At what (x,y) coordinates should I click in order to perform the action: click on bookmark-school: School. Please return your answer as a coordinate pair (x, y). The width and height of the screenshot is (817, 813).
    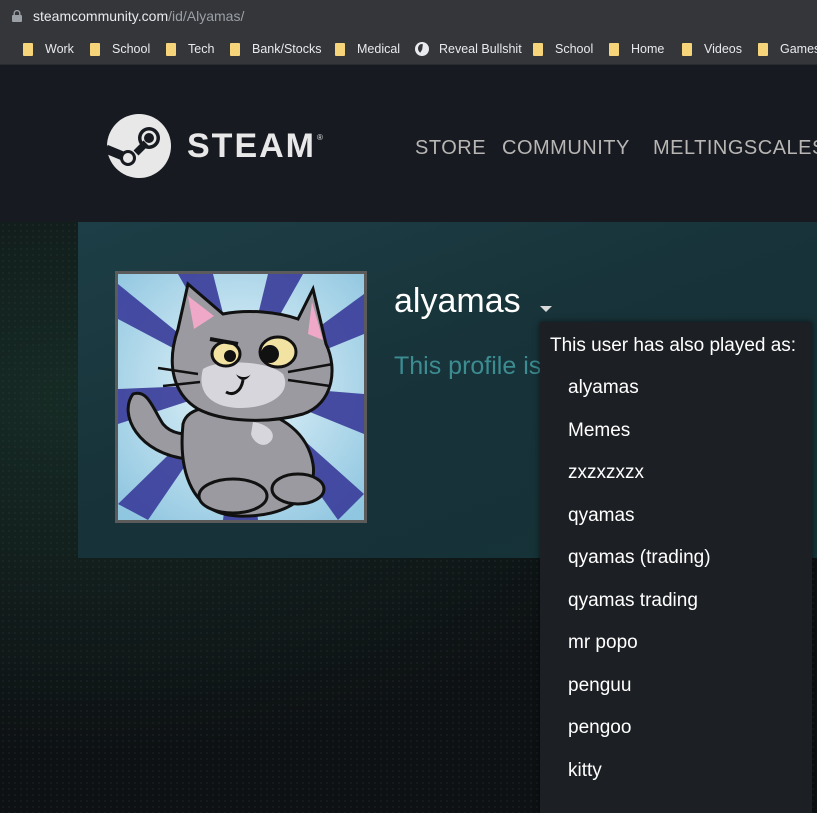
    Looking at the image, I should click on (120, 49).